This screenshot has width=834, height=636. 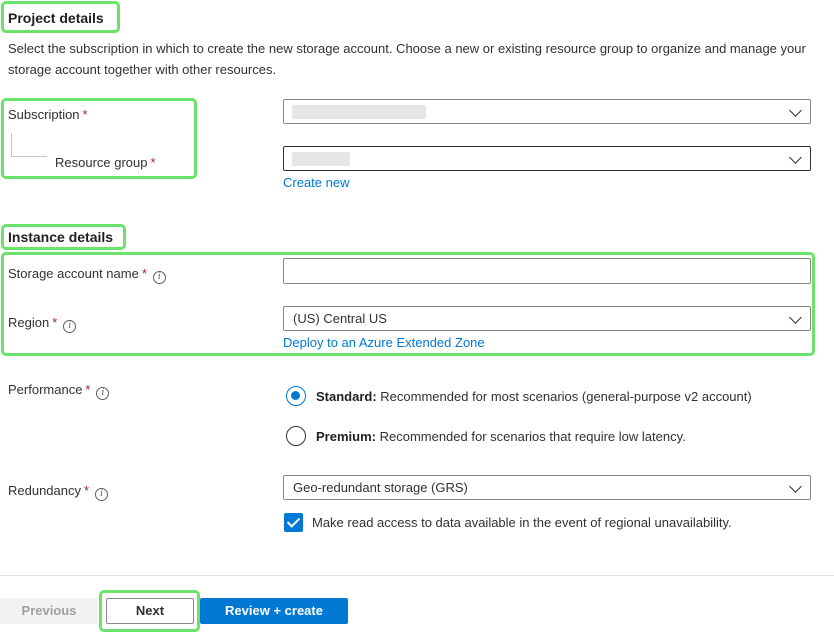 I want to click on performance-label: Performance * i, so click(x=59, y=391).